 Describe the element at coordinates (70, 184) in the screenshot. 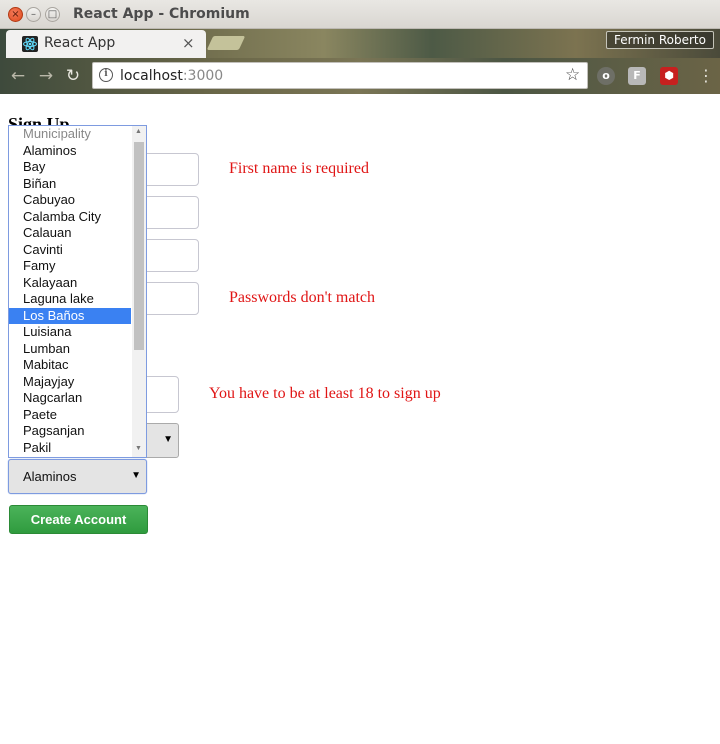

I see `dropdown-option: Biñan` at that location.